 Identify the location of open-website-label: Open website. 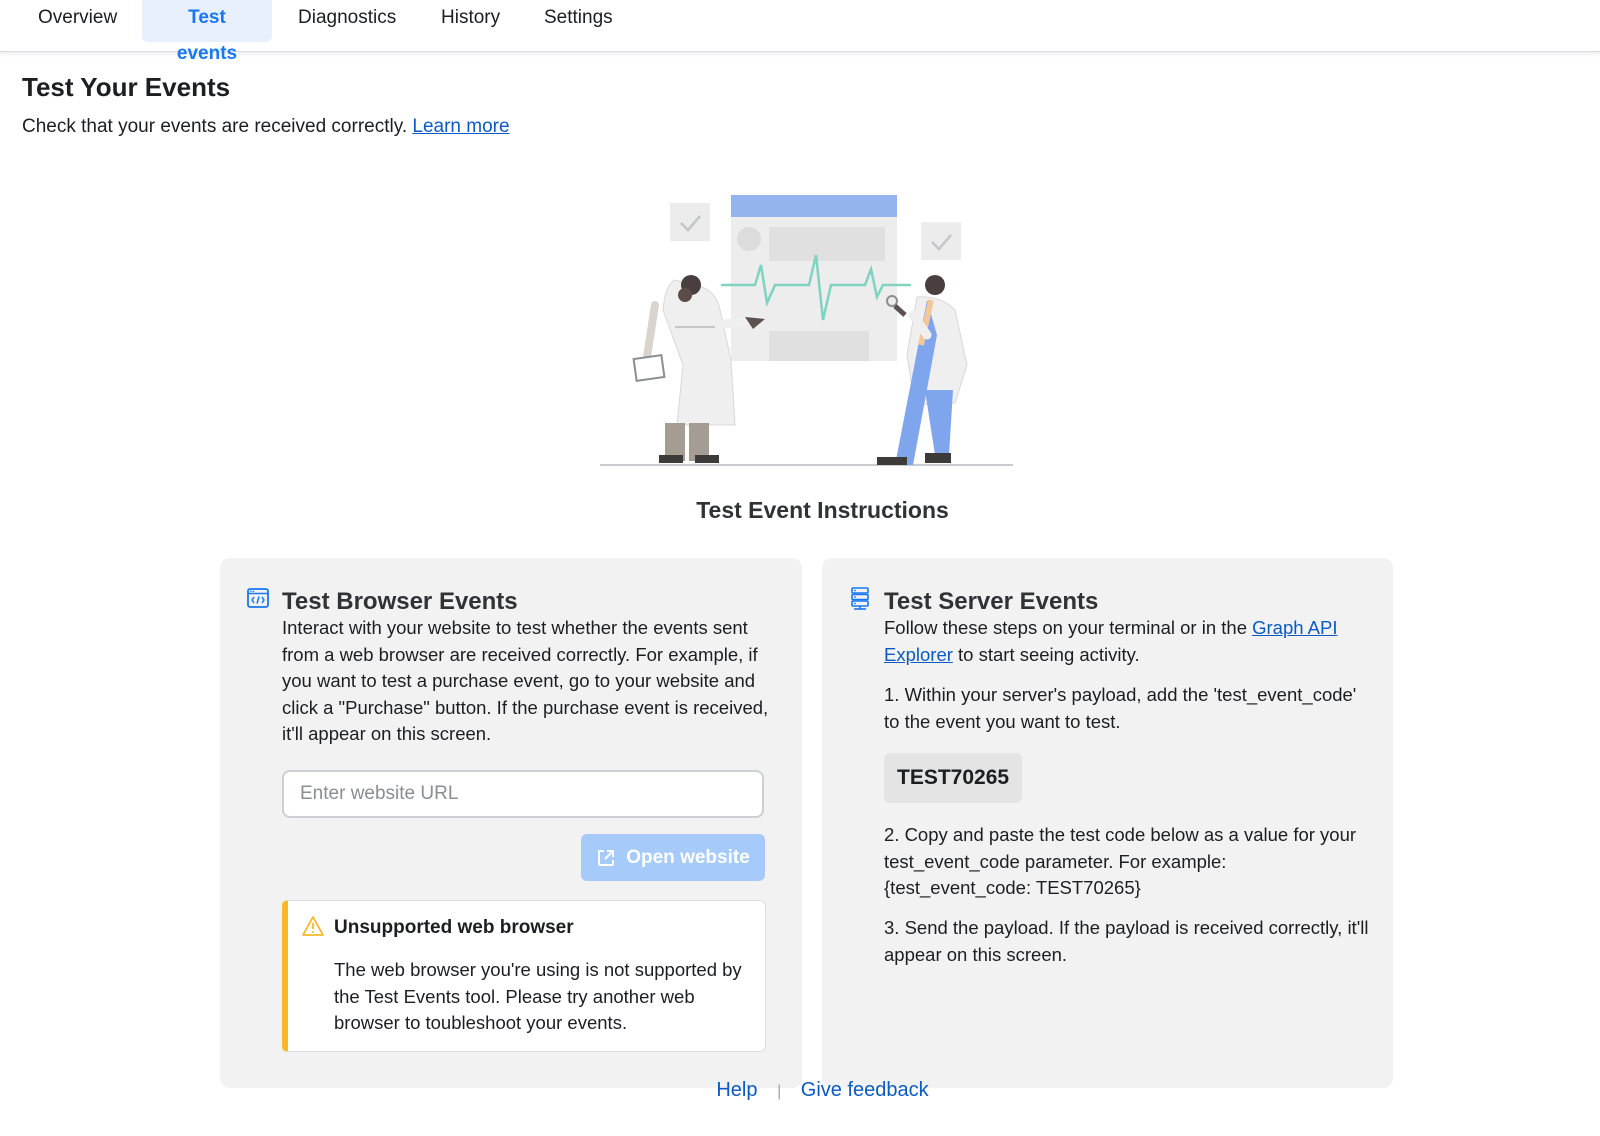
(688, 857).